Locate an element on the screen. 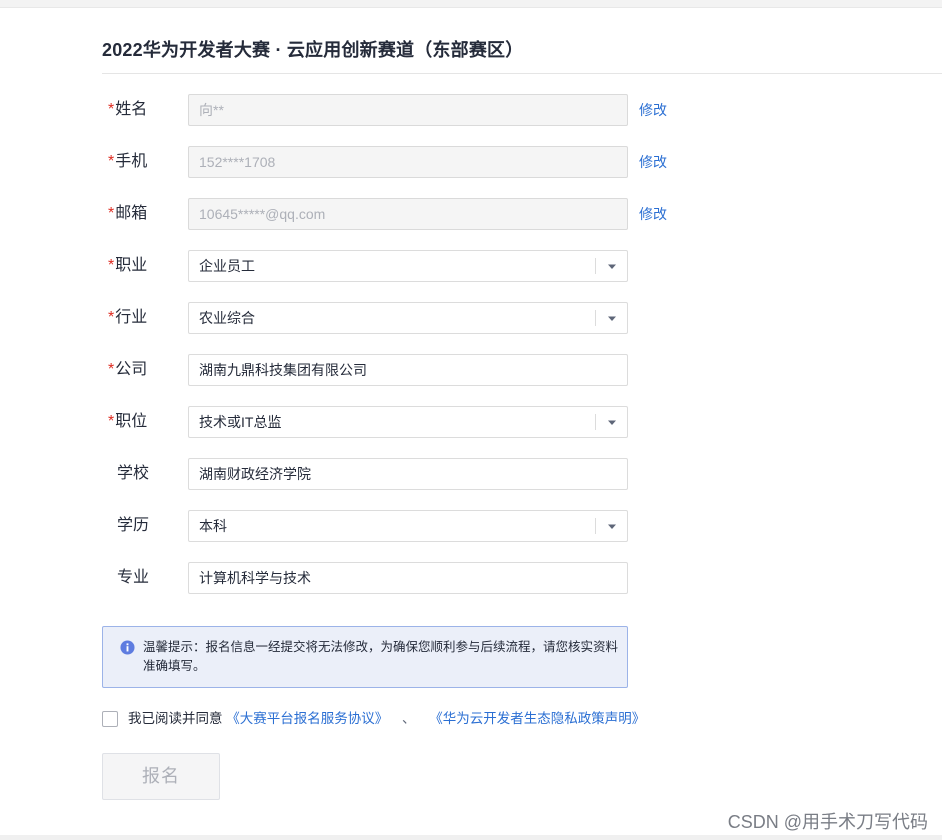  agree-checkbox is located at coordinates (110, 719).